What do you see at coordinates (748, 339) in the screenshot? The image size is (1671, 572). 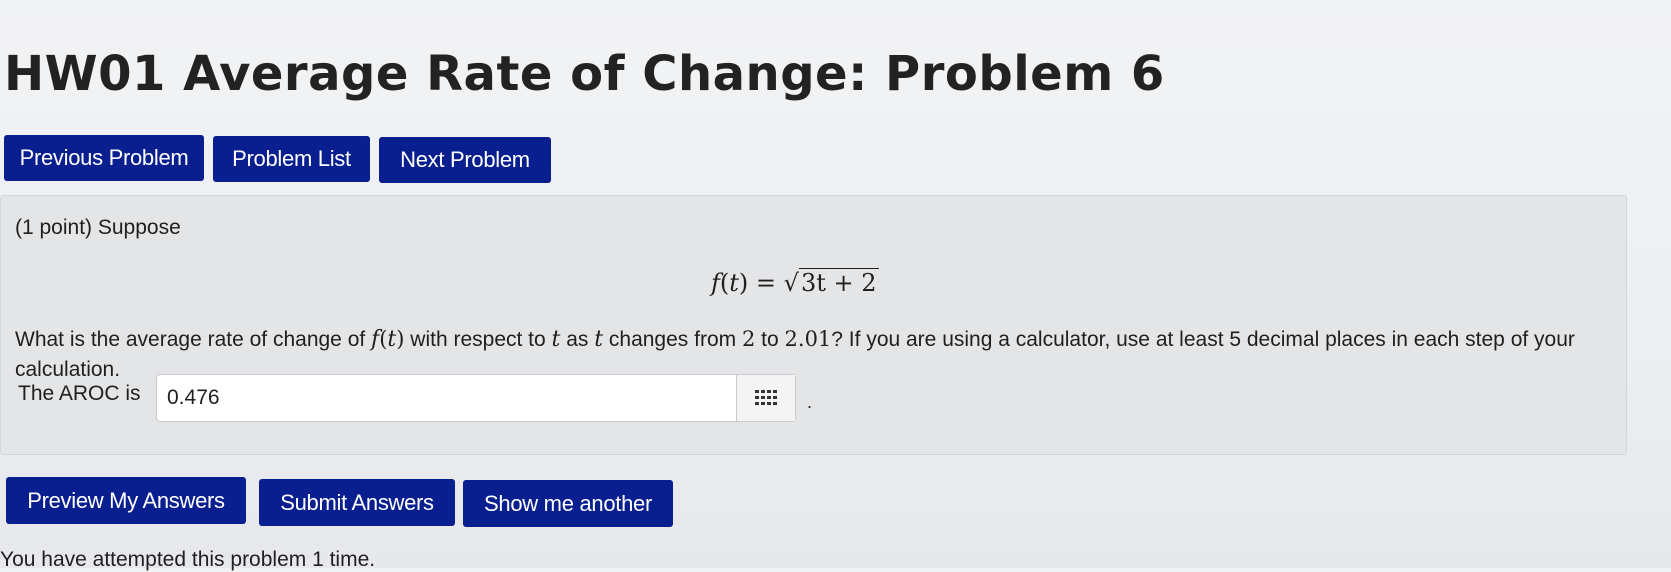 I see `question-from-value: 2` at bounding box center [748, 339].